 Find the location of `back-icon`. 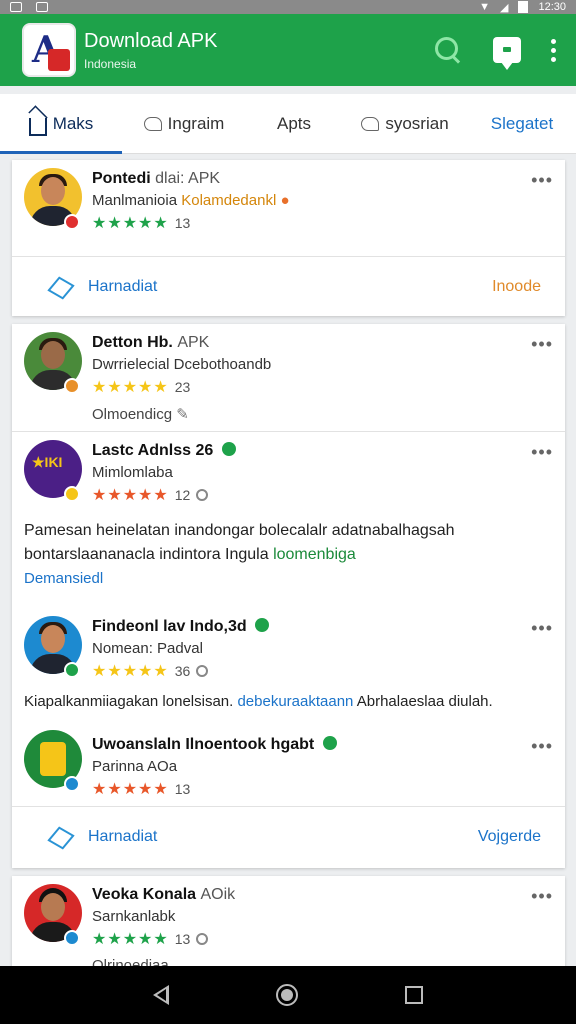

back-icon is located at coordinates (161, 995).